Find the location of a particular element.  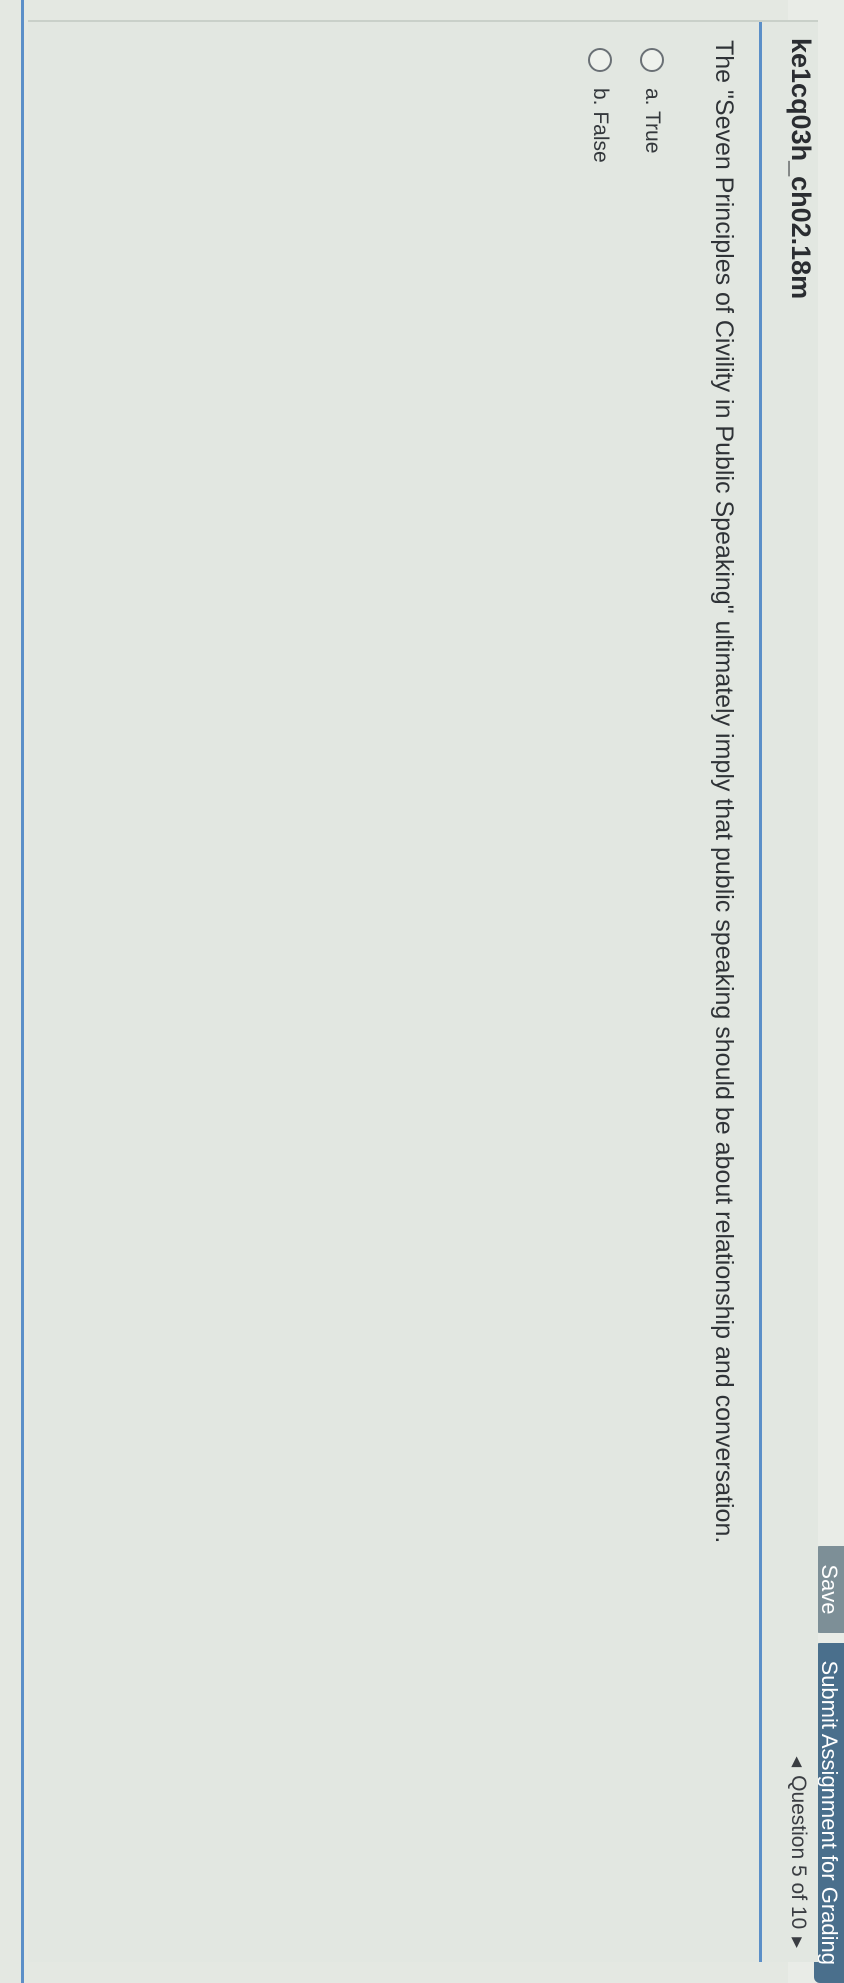

option-true: a. True is located at coordinates (652, 105).